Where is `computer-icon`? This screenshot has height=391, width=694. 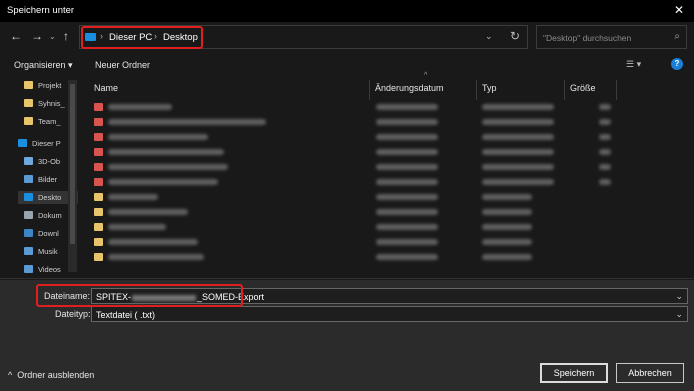 computer-icon is located at coordinates (22, 143).